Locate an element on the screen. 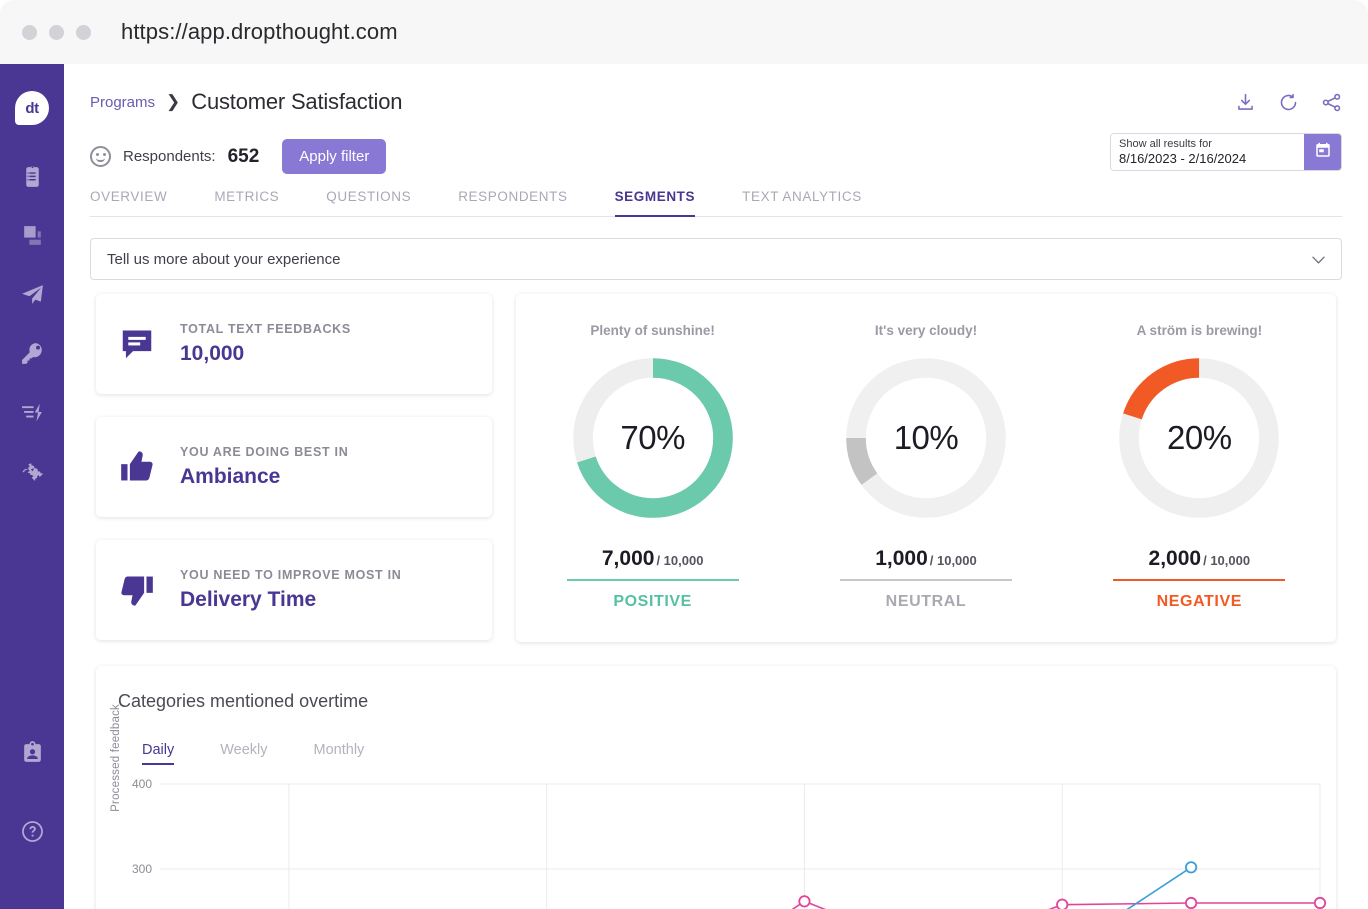  kpi-label: TOTAL TEXT FEEDBACKS is located at coordinates (265, 329).